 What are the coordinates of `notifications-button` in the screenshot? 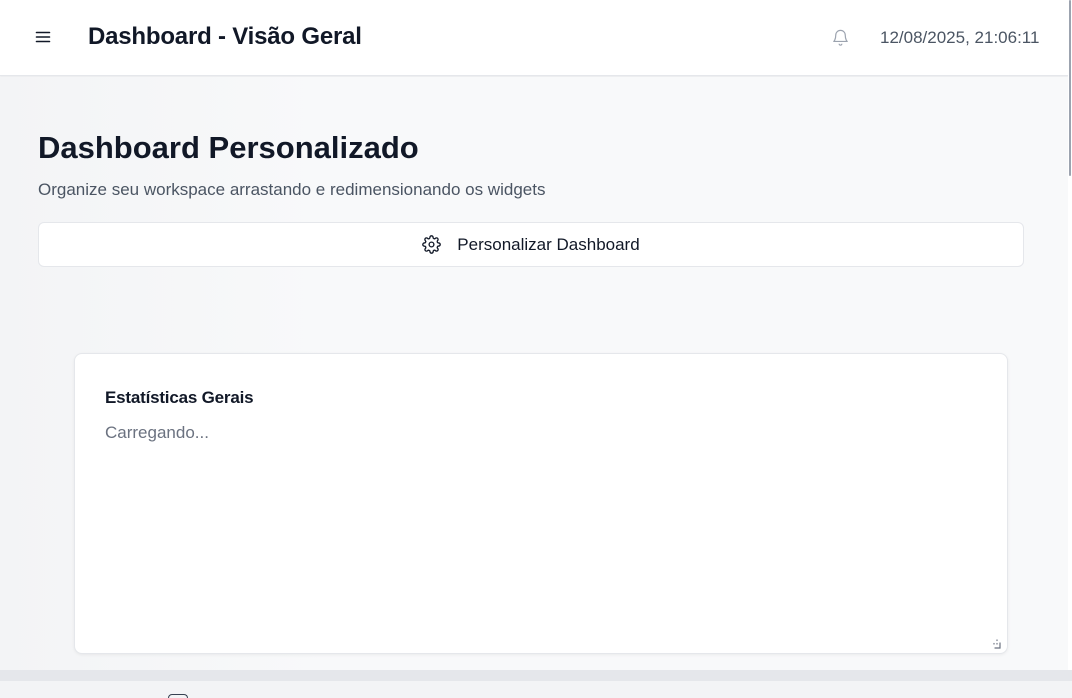 It's located at (840, 37).